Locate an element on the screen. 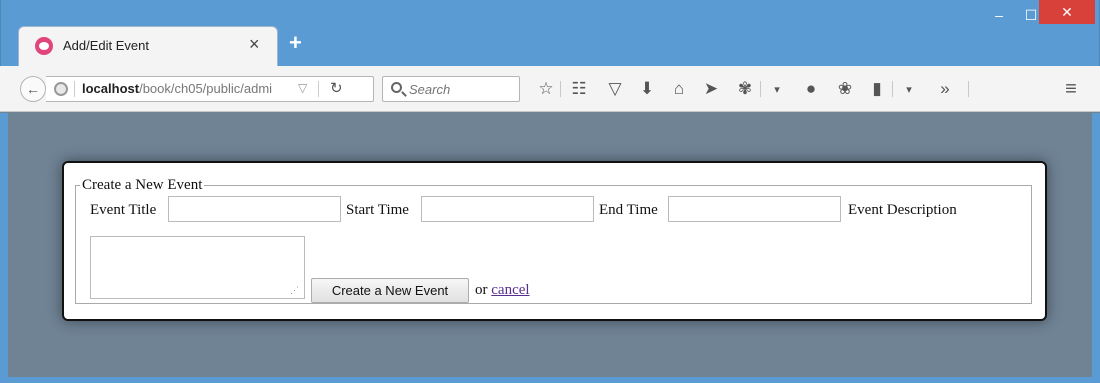 Image resolution: width=1100 pixels, height=383 pixels. bookmark-star-icon: ☆ is located at coordinates (546, 89).